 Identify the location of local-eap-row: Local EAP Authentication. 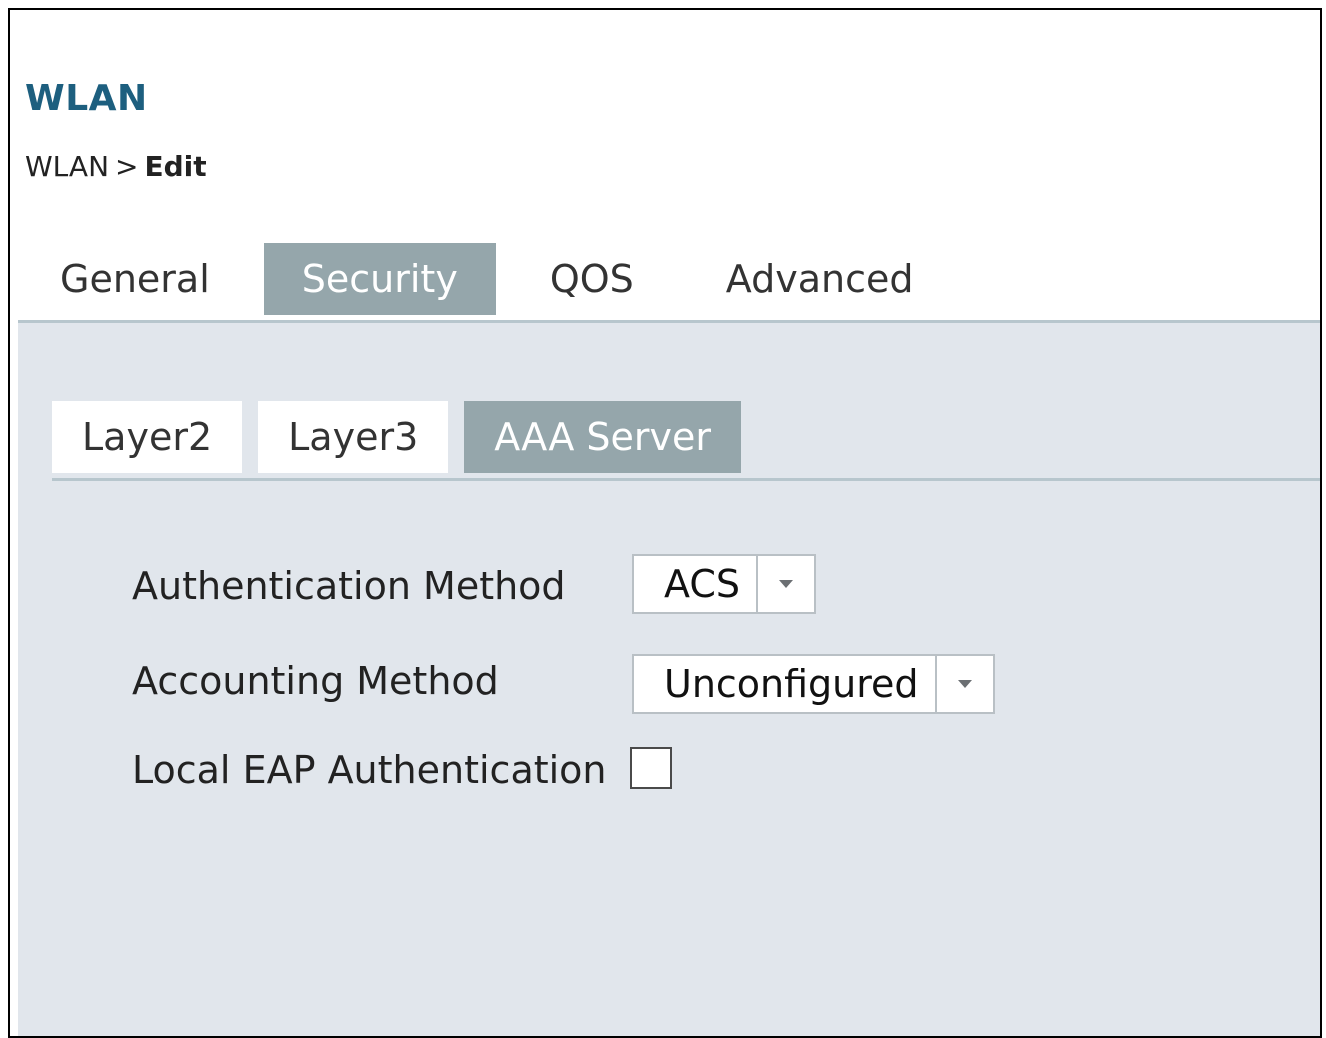
(369, 770).